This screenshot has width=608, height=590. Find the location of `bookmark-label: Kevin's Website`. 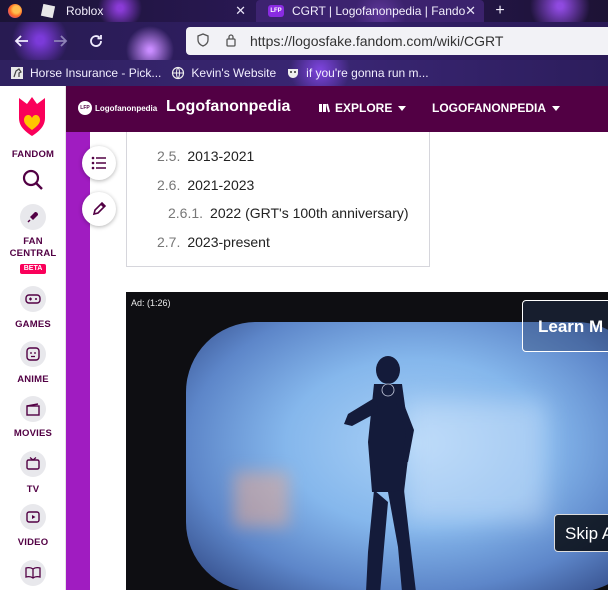

bookmark-label: Kevin's Website is located at coordinates (234, 73).